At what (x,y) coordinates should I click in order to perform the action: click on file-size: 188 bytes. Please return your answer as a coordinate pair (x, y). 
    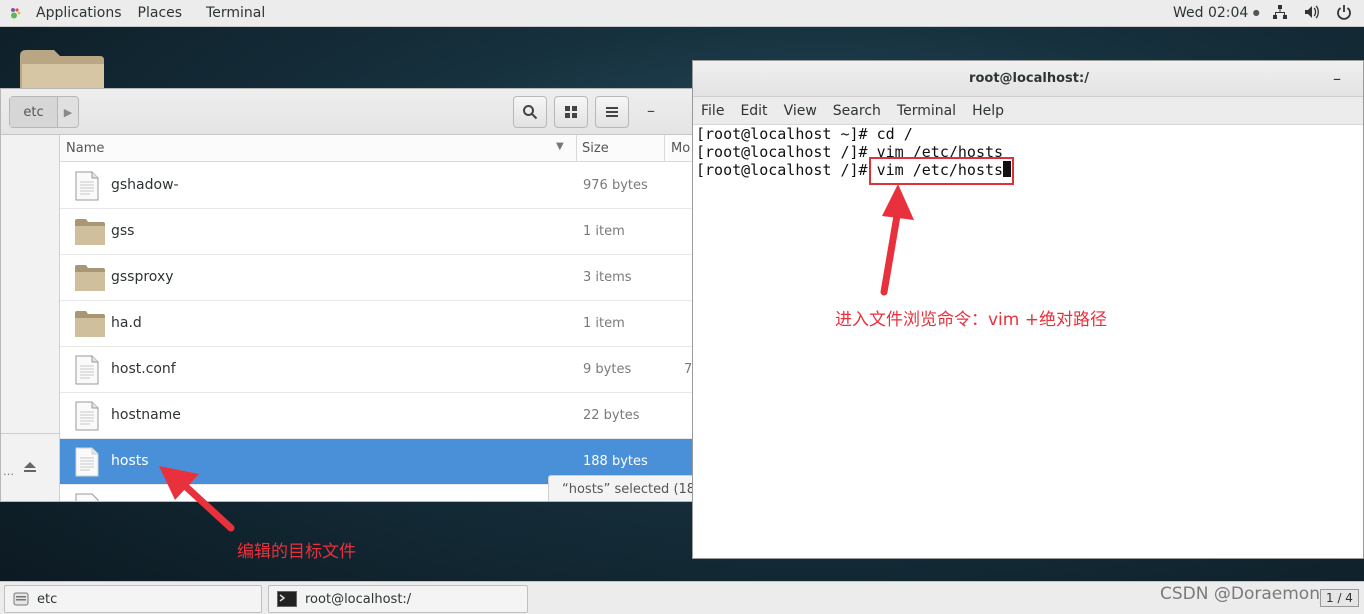
    Looking at the image, I should click on (615, 461).